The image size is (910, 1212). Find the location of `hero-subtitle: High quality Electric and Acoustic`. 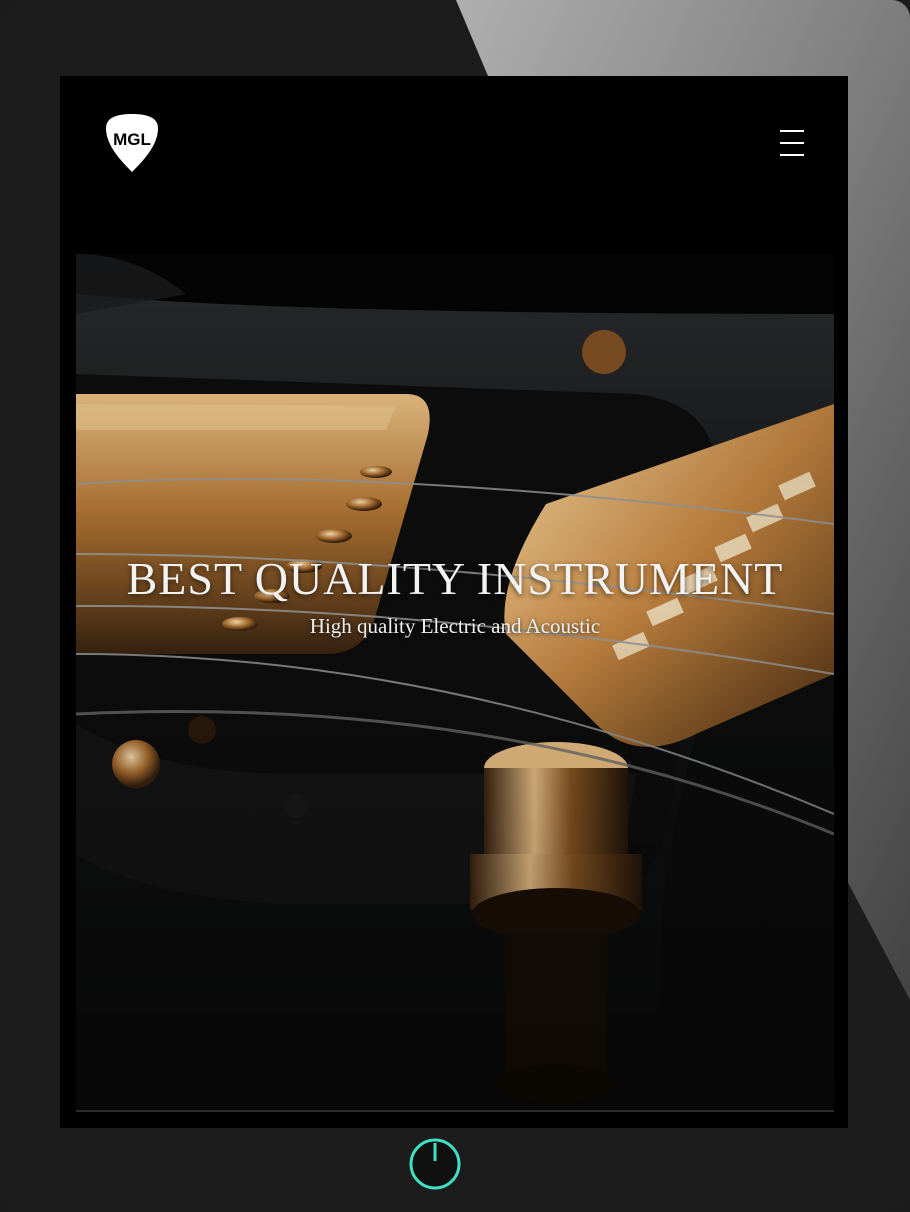

hero-subtitle: High quality Electric and Acoustic is located at coordinates (455, 626).